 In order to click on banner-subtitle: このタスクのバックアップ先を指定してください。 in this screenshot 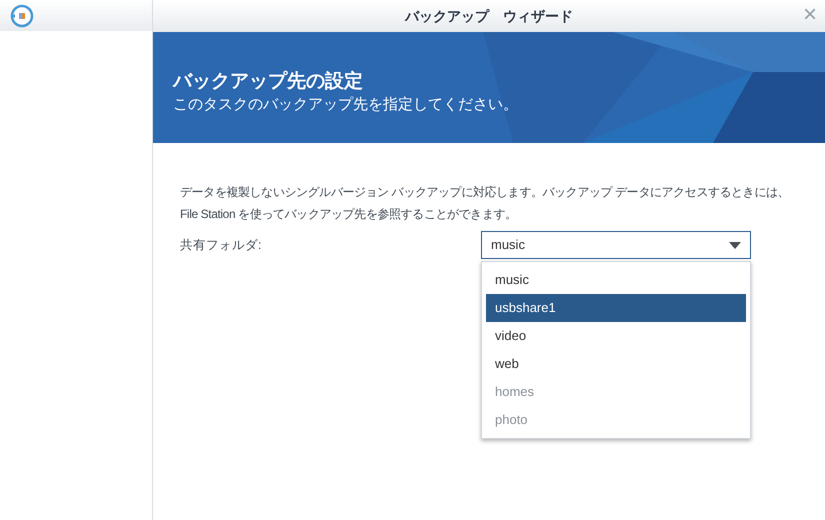, I will do `click(346, 104)`.